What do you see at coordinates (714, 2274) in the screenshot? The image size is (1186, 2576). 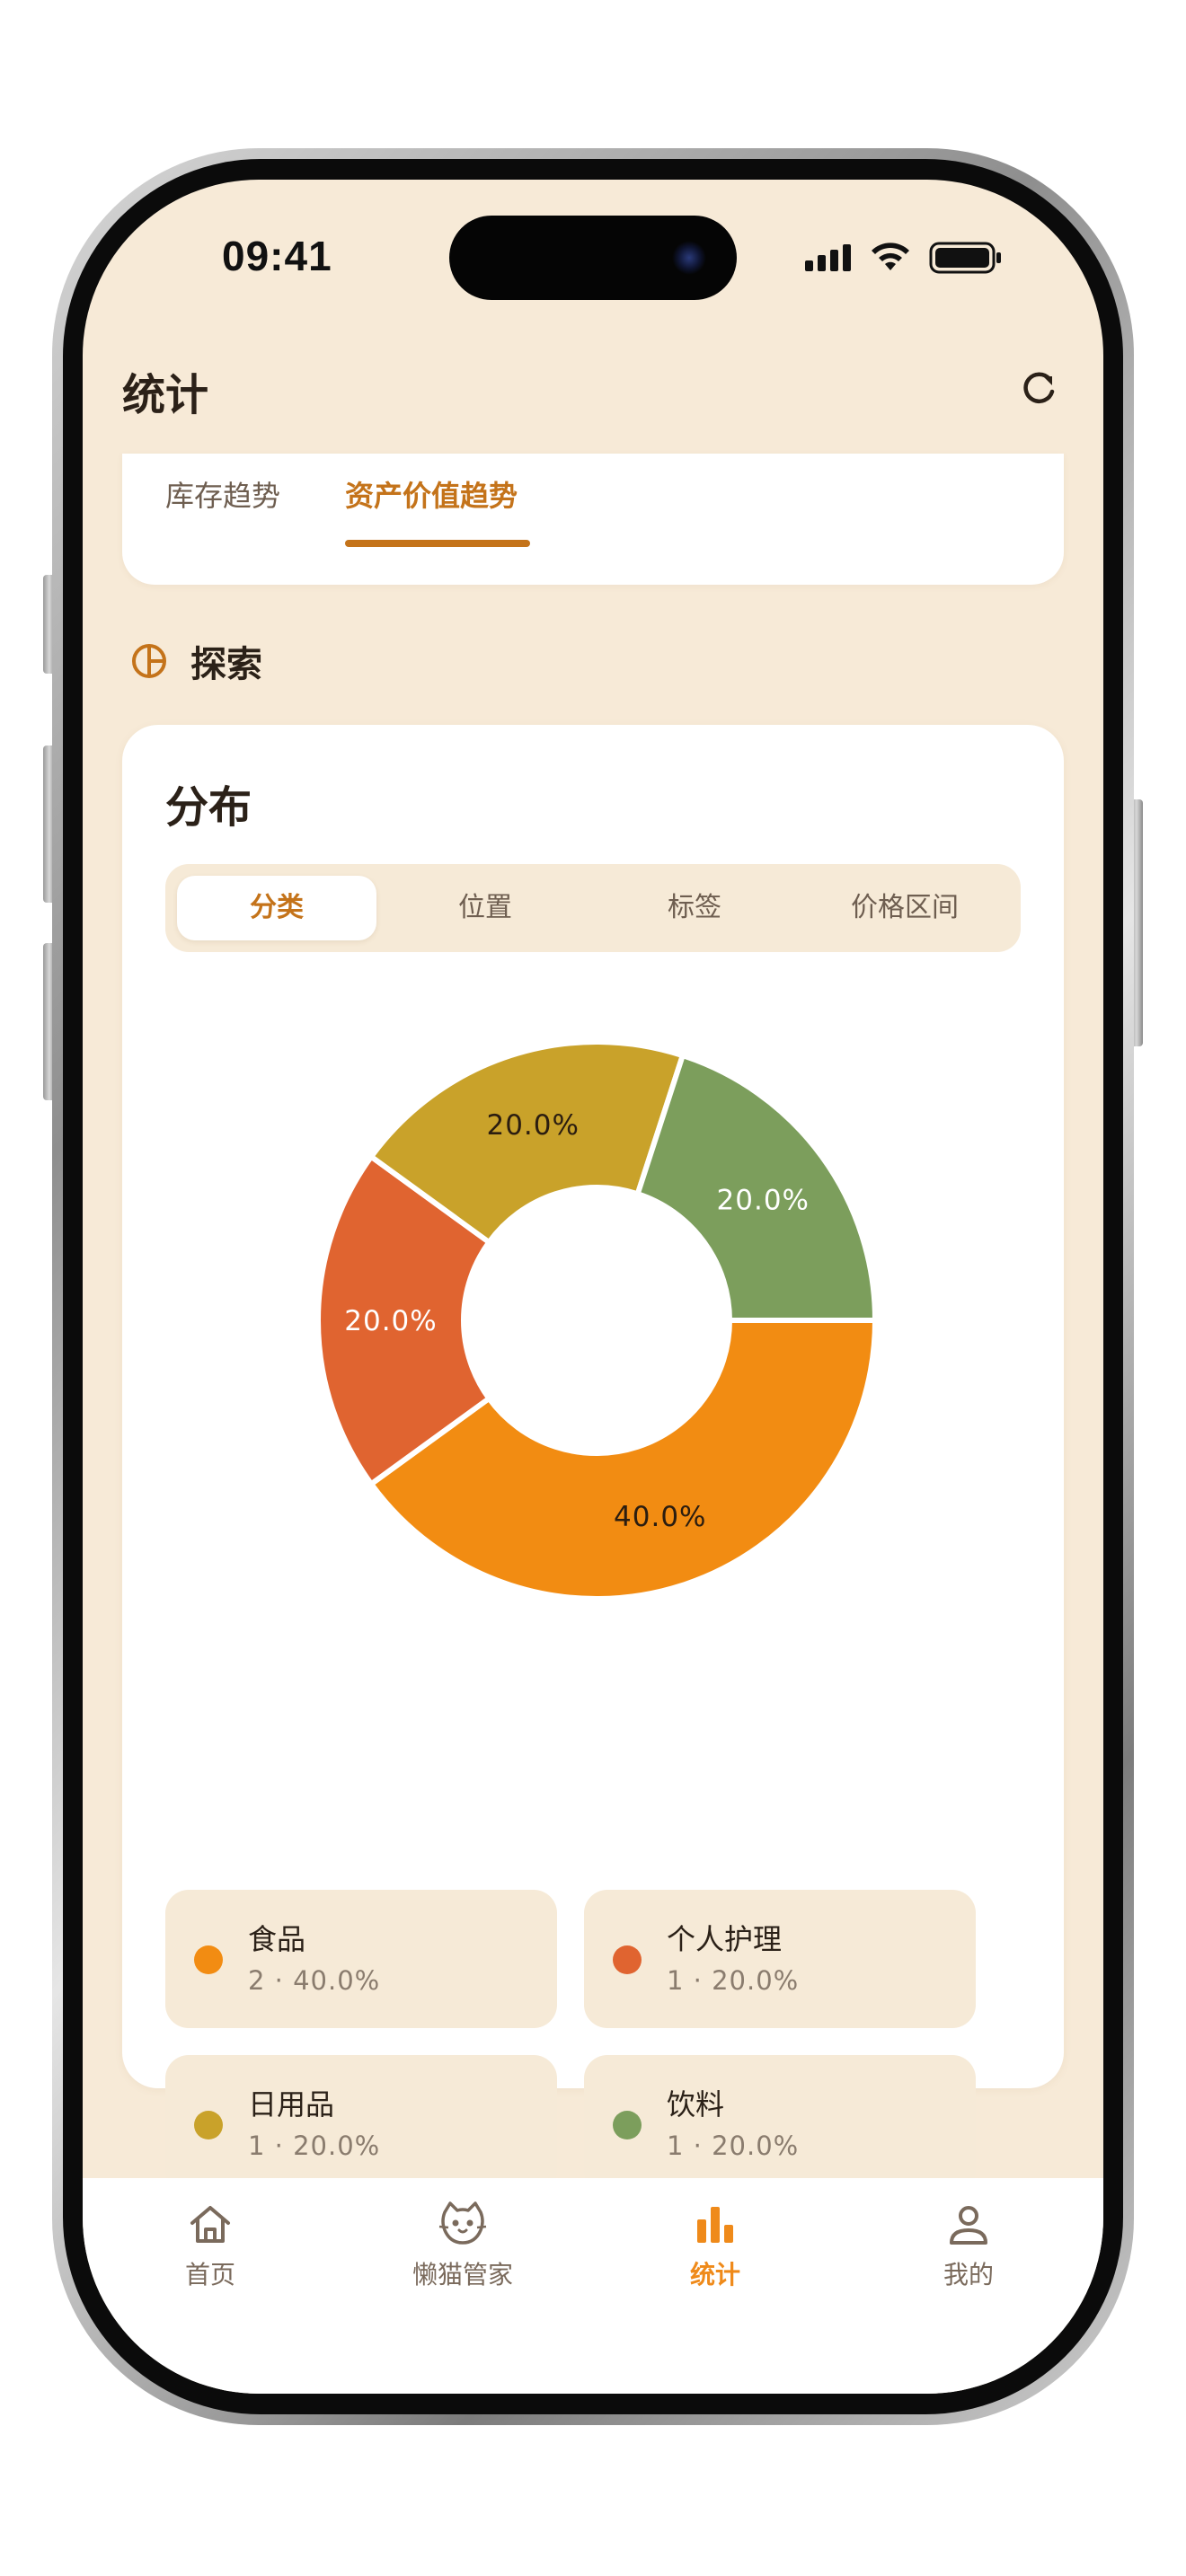 I see `tab-label: 统计` at bounding box center [714, 2274].